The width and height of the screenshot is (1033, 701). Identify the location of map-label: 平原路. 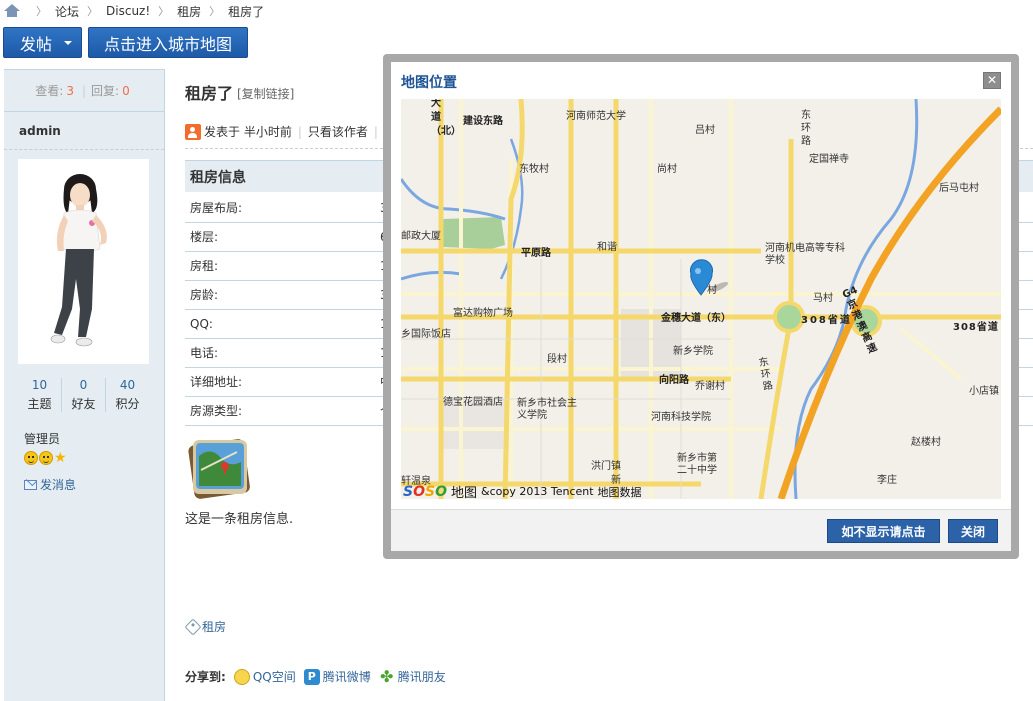
(536, 253).